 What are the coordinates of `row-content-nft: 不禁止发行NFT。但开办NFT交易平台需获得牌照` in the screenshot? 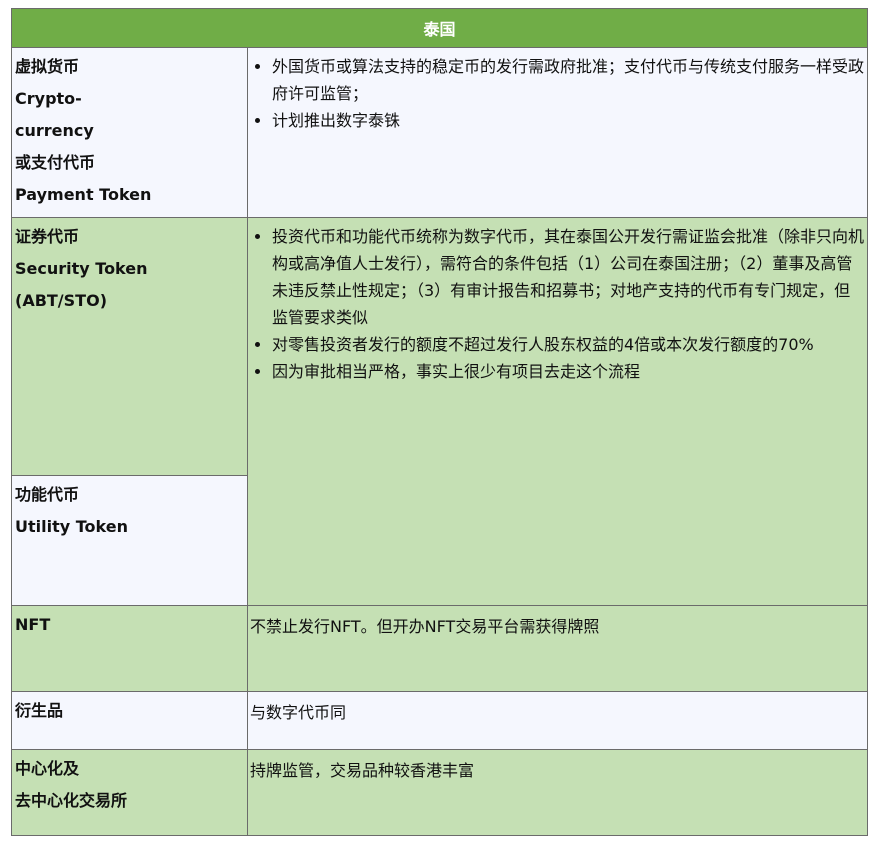 It's located at (557, 648).